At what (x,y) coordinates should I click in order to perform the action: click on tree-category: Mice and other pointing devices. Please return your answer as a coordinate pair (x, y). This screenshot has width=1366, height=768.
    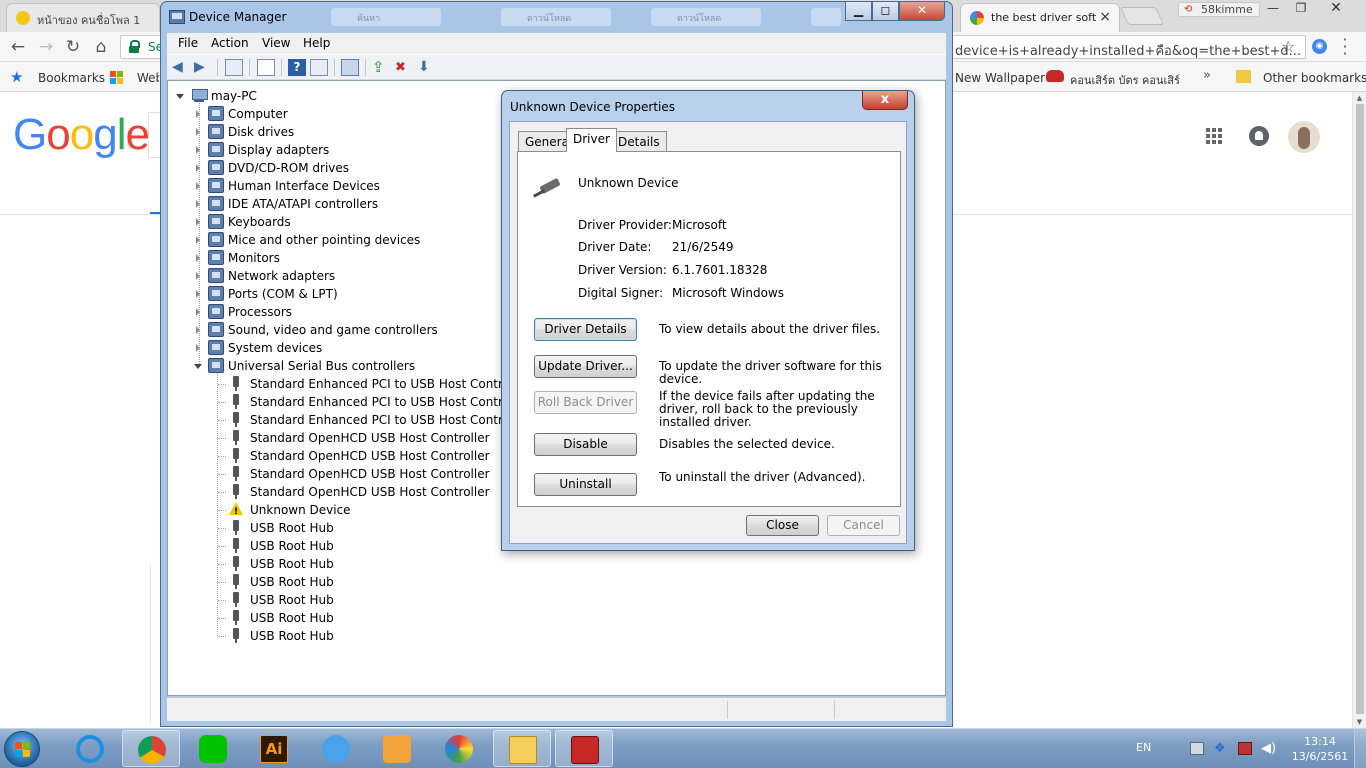
    Looking at the image, I should click on (340, 240).